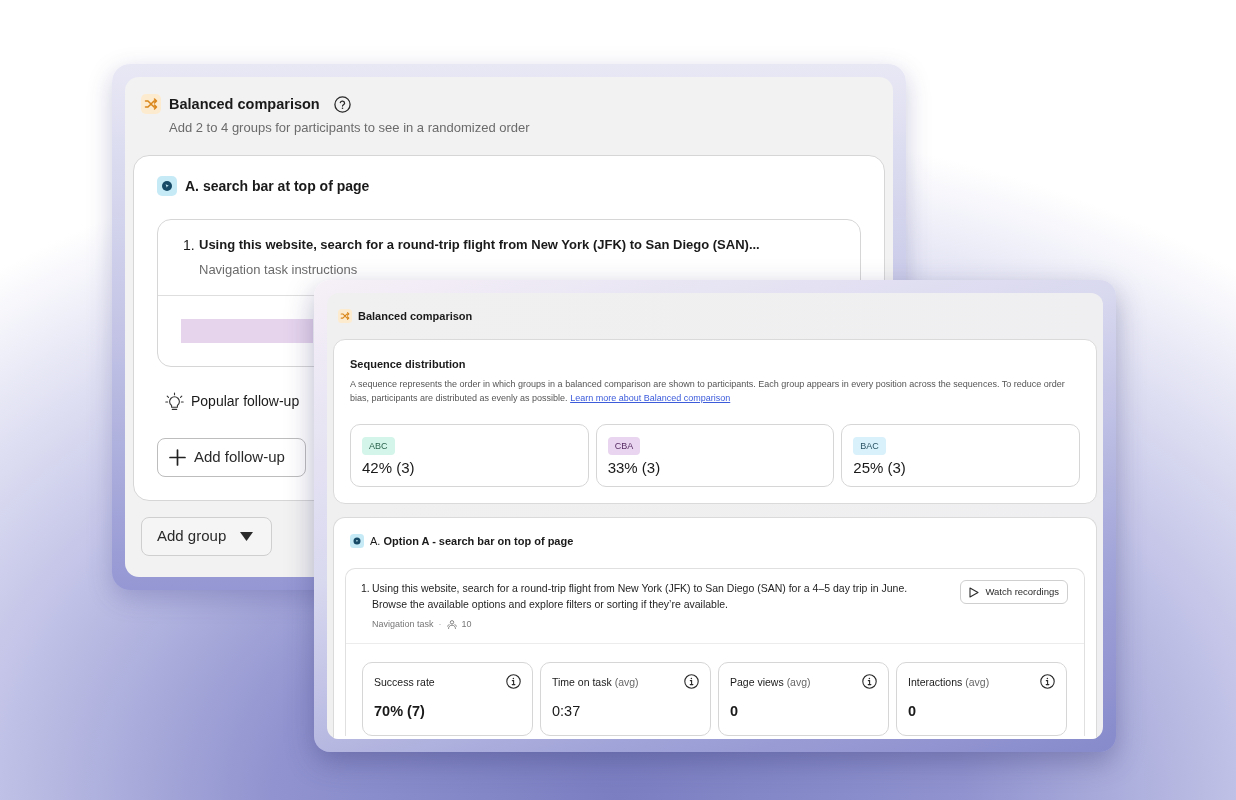  Describe the element at coordinates (770, 681) in the screenshot. I see `metric-label: Page views (avg)` at that location.